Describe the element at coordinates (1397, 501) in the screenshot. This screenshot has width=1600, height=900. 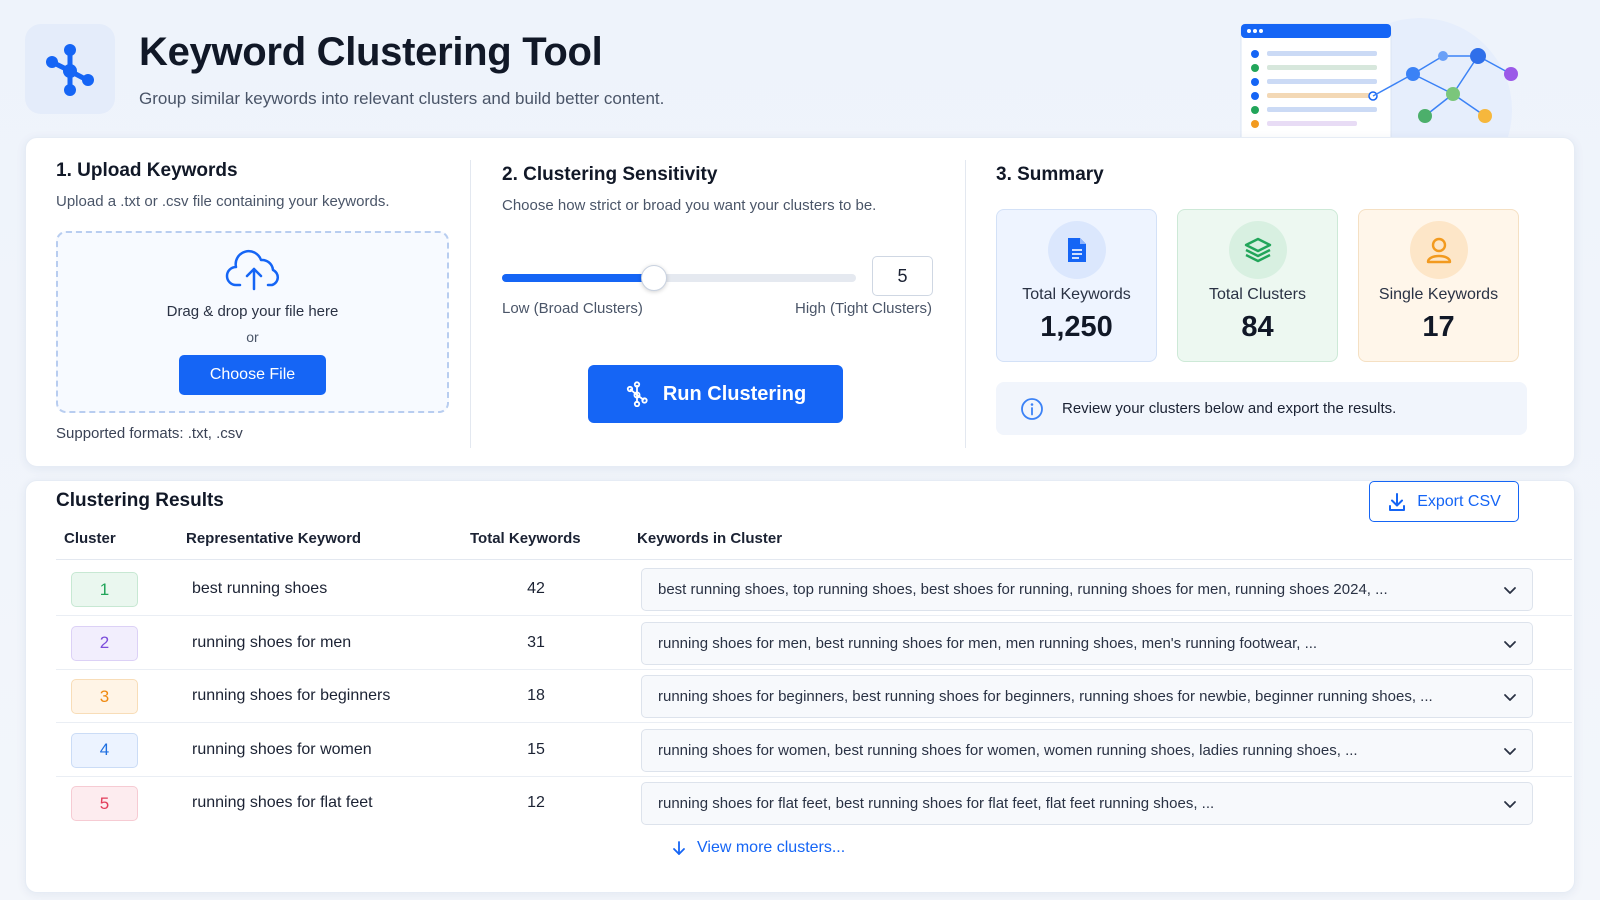
I see `download-icon` at that location.